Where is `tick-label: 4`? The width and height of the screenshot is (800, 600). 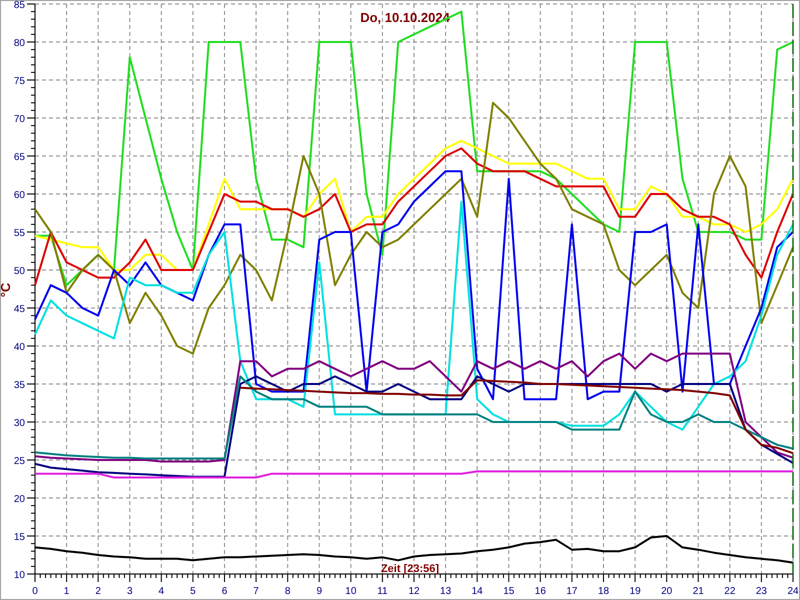
tick-label: 4 is located at coordinates (161, 591).